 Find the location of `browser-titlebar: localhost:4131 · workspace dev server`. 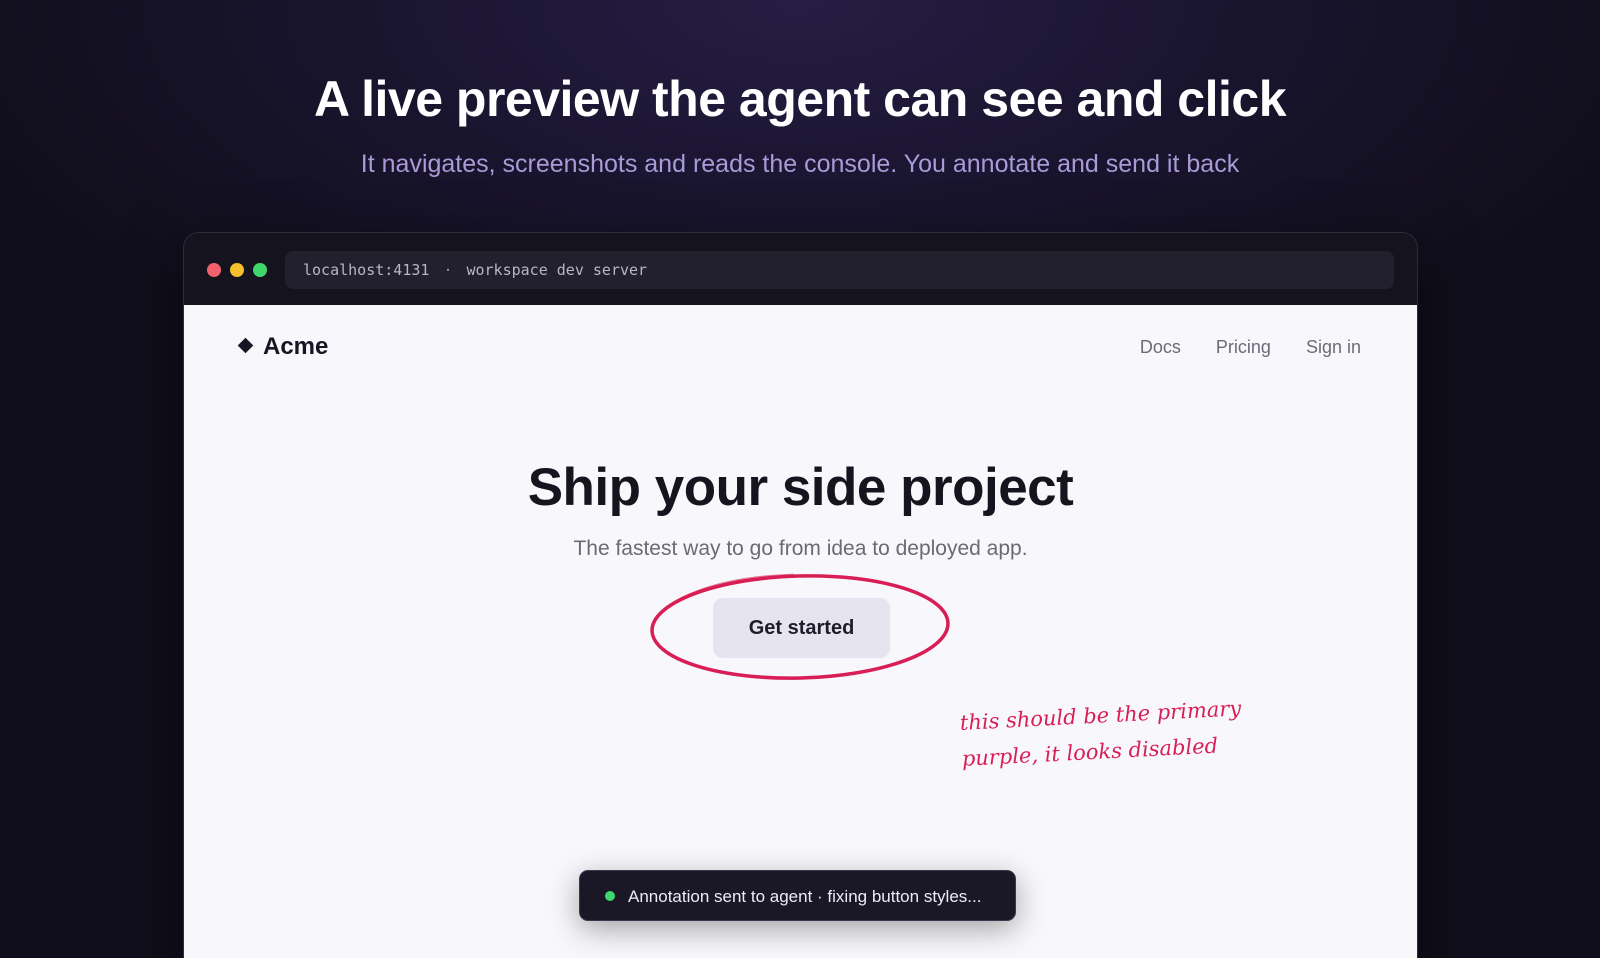

browser-titlebar: localhost:4131 · workspace dev server is located at coordinates (800, 269).